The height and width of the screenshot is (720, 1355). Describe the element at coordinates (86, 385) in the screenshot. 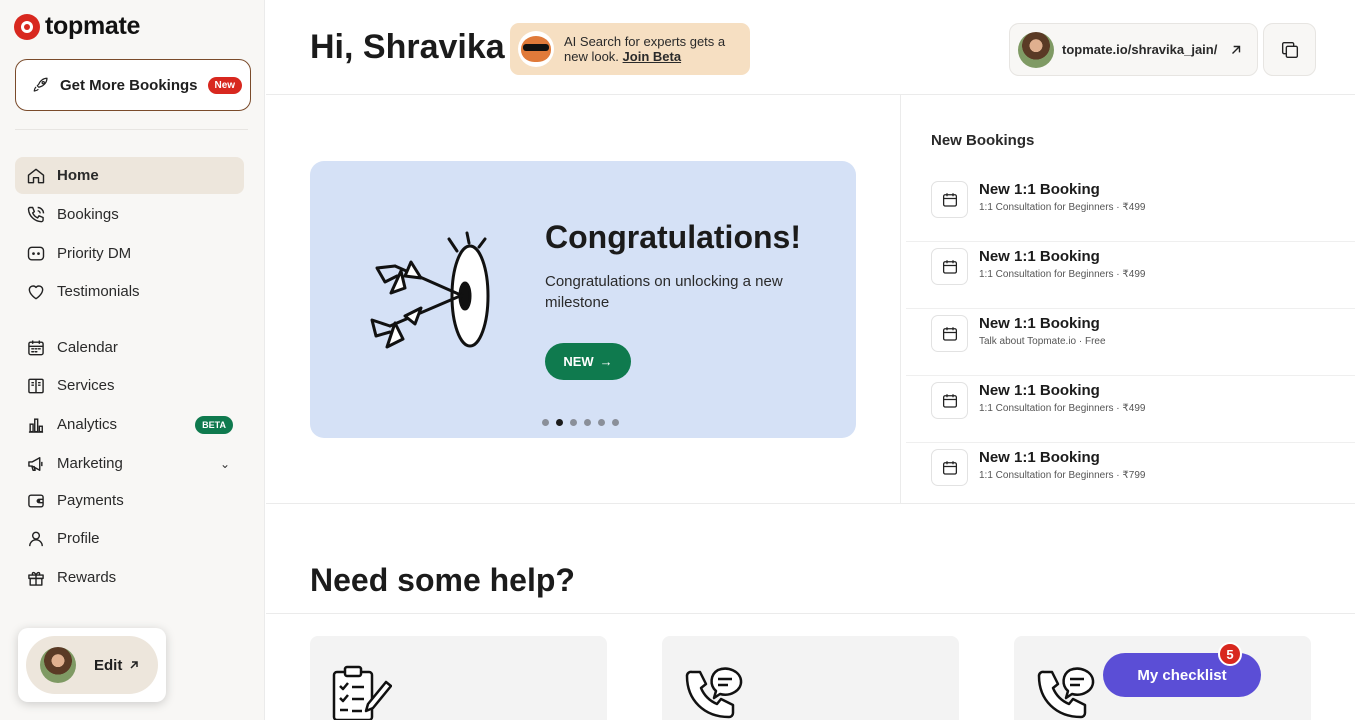

I see `sidebar-item-label: Services` at that location.